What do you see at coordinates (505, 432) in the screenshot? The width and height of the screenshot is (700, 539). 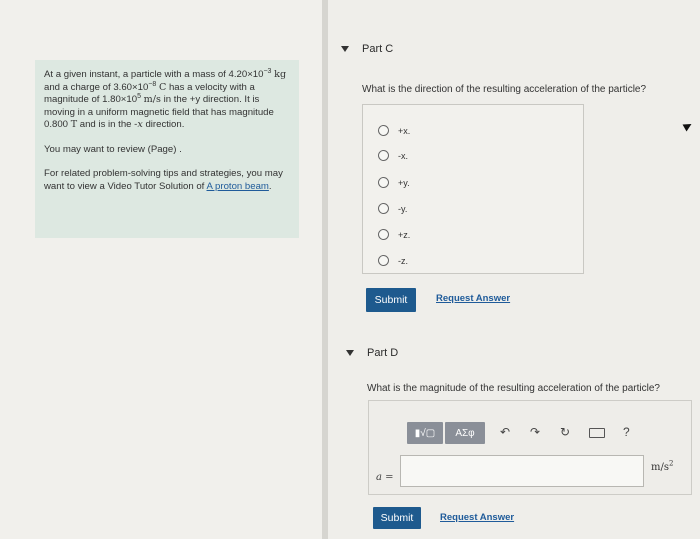 I see `undo-icon: ↶` at bounding box center [505, 432].